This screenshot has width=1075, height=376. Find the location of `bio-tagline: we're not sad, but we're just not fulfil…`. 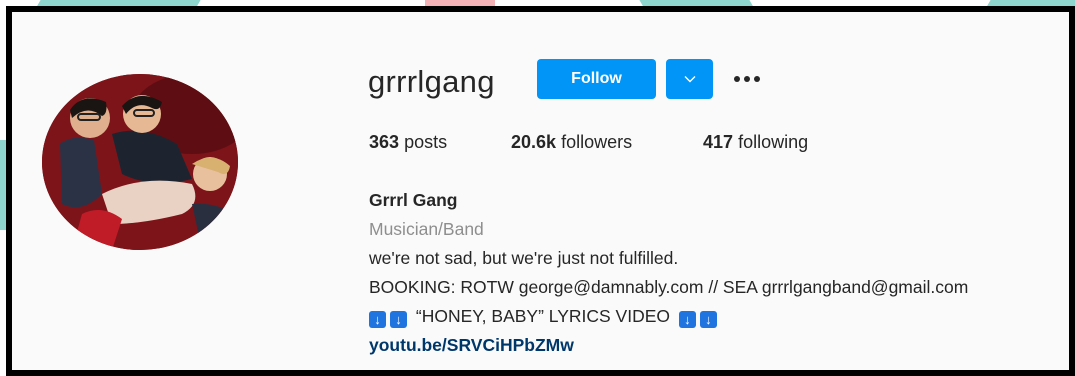

bio-tagline: we're not sad, but we're just not fulfil… is located at coordinates (524, 258).